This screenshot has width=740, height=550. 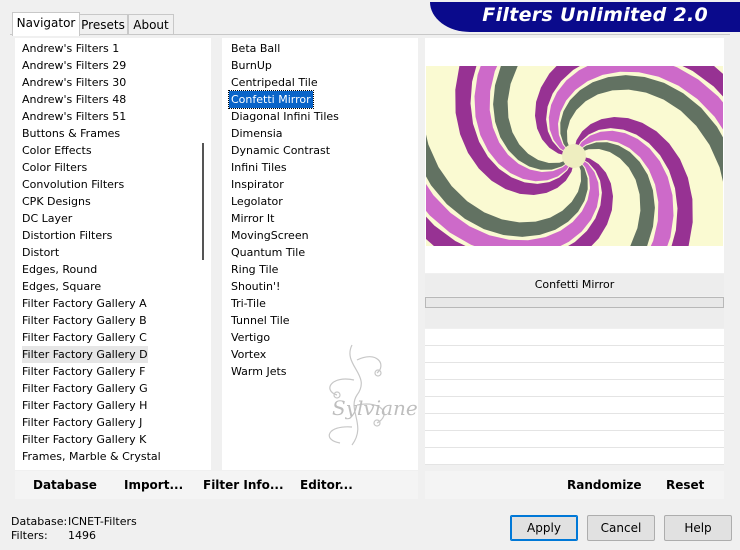 What do you see at coordinates (203, 201) in the screenshot?
I see `category-scrollbar-thumb` at bounding box center [203, 201].